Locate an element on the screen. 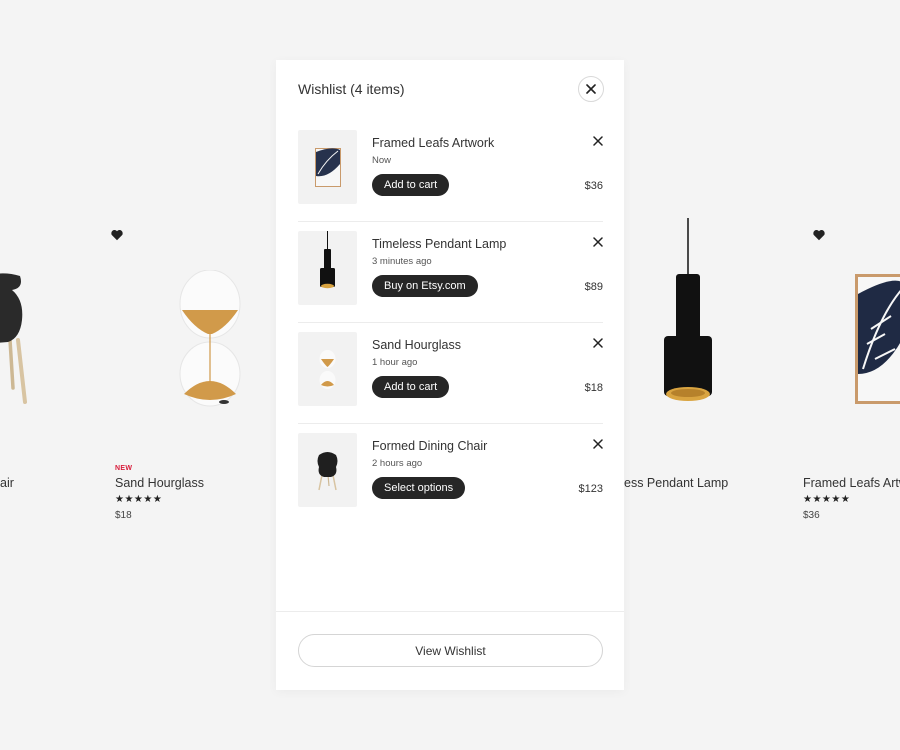 Image resolution: width=900 pixels, height=750 pixels. item-price: $123 is located at coordinates (590, 489).